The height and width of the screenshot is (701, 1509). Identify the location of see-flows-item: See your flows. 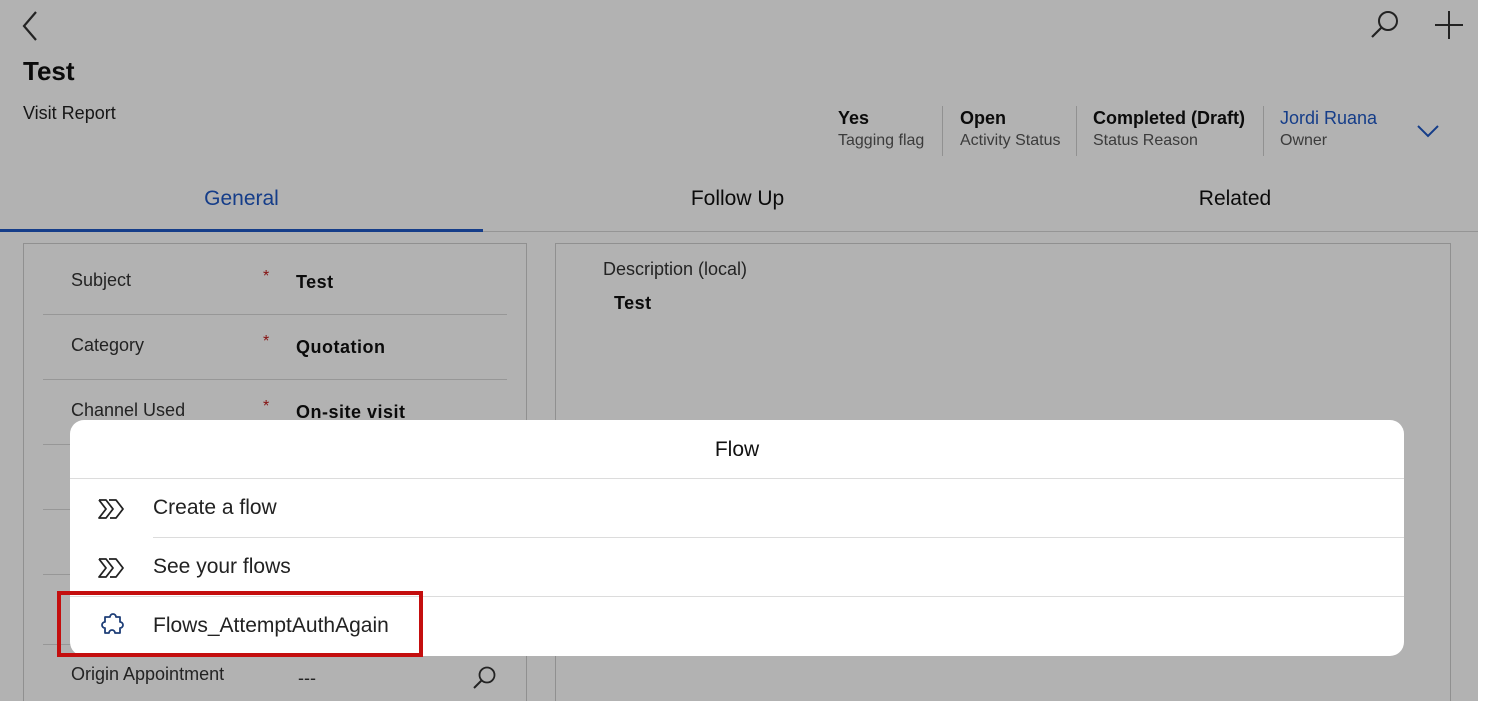
(737, 567).